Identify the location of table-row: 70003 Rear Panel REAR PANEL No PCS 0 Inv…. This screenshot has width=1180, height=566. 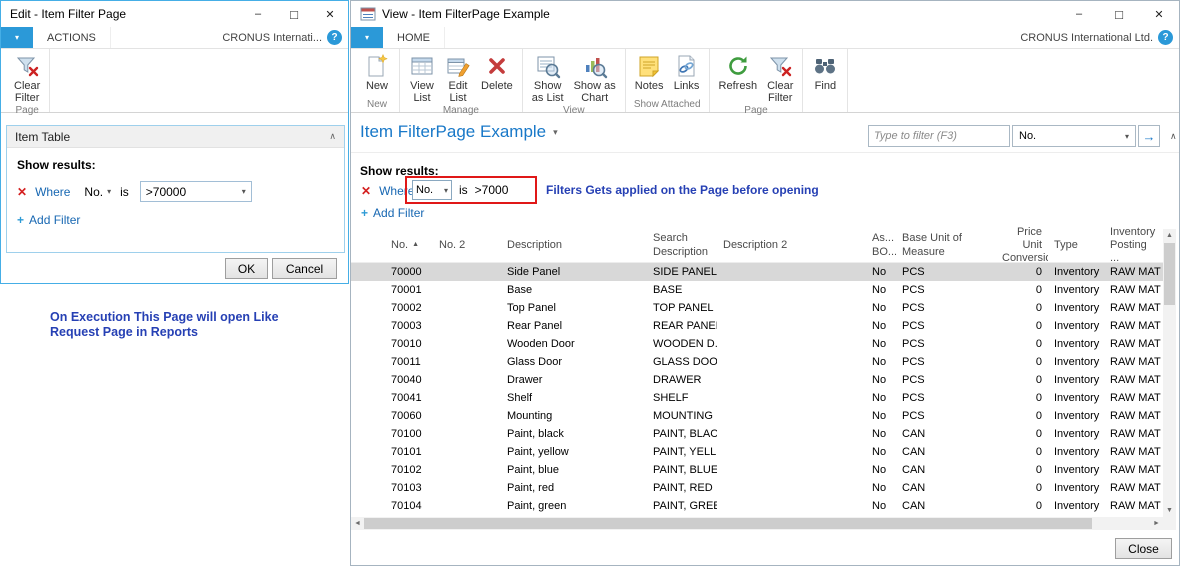
(757, 326).